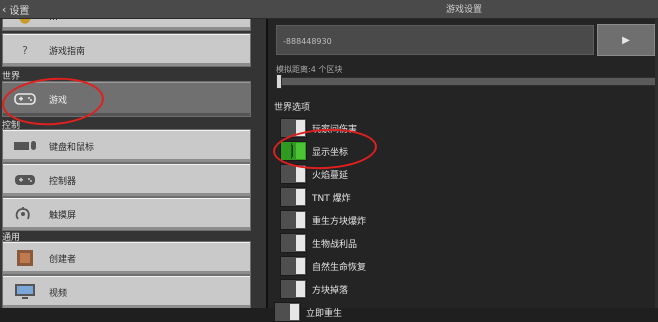 The width and height of the screenshot is (658, 322). What do you see at coordinates (126, 99) in the screenshot?
I see `sidebar-item-game: 游戏` at bounding box center [126, 99].